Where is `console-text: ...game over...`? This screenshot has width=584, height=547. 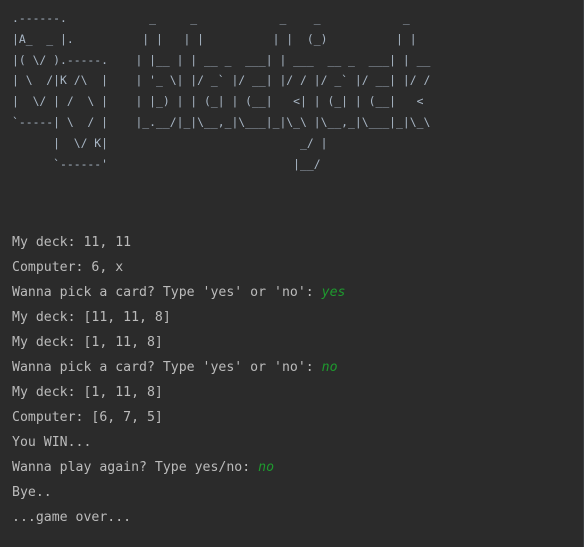
console-text: ...game over... is located at coordinates (72, 517).